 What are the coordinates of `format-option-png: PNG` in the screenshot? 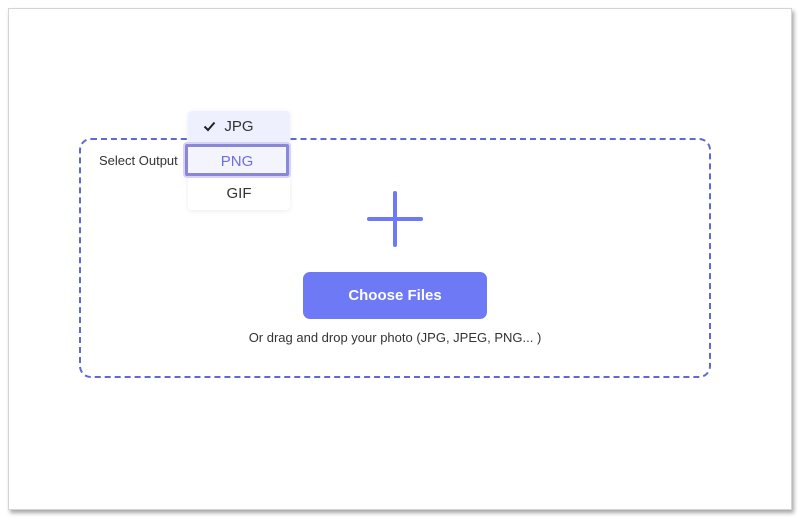 It's located at (237, 160).